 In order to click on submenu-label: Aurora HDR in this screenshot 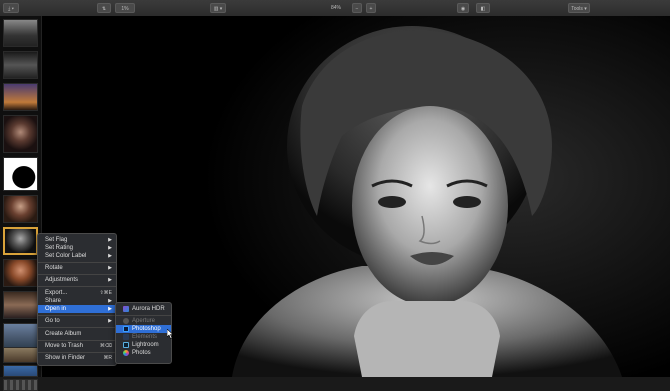, I will do `click(148, 309)`.